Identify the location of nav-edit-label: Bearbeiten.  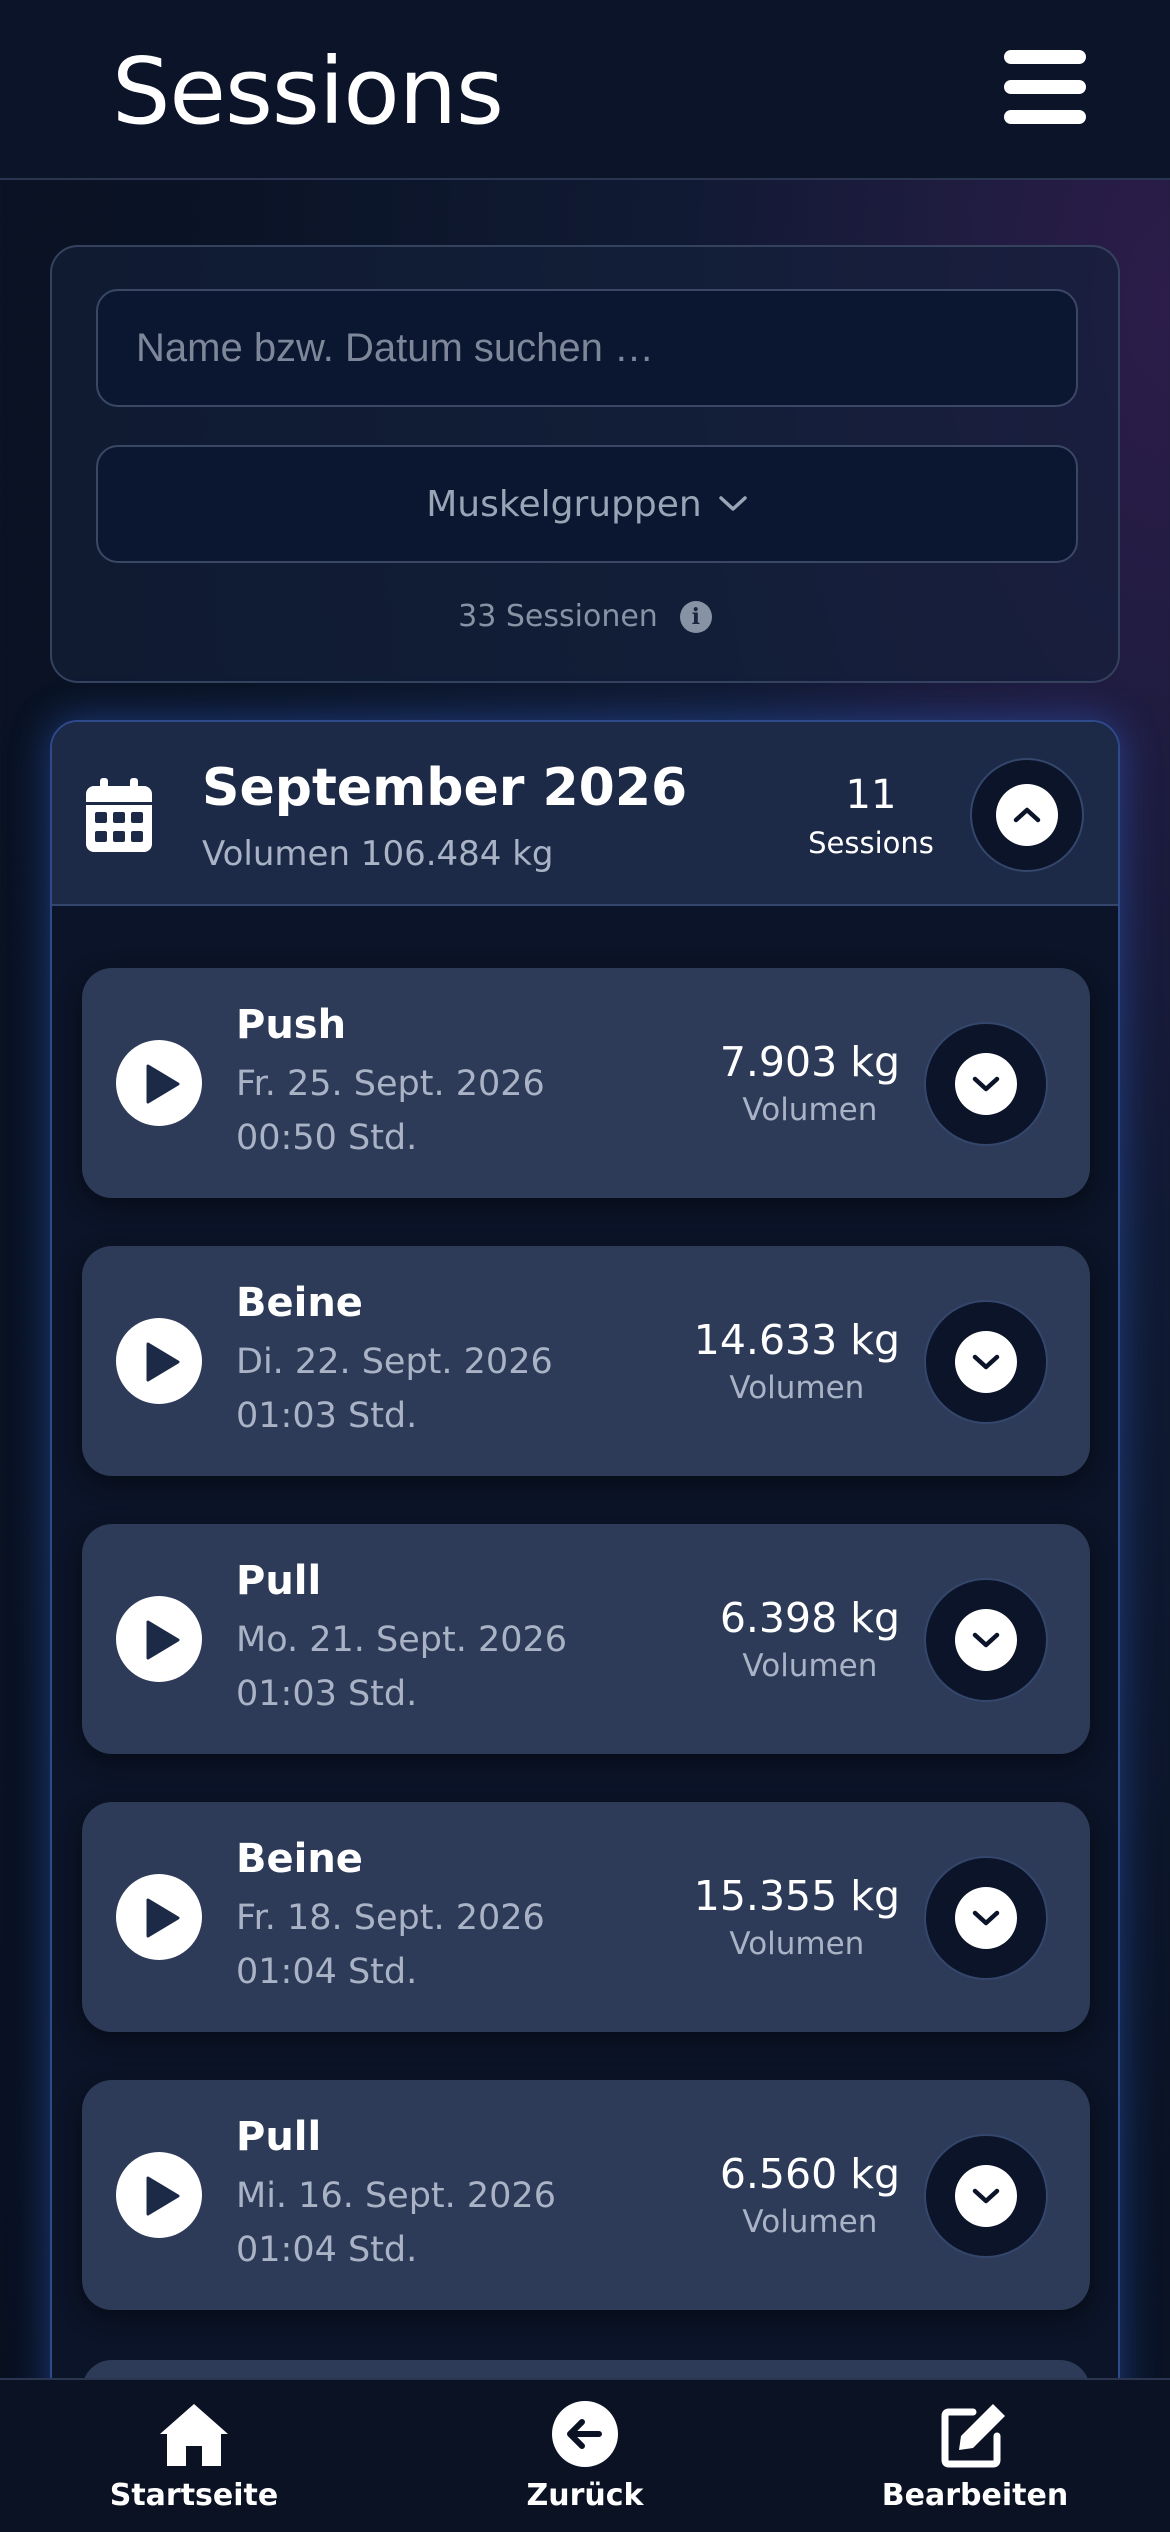
(975, 2495).